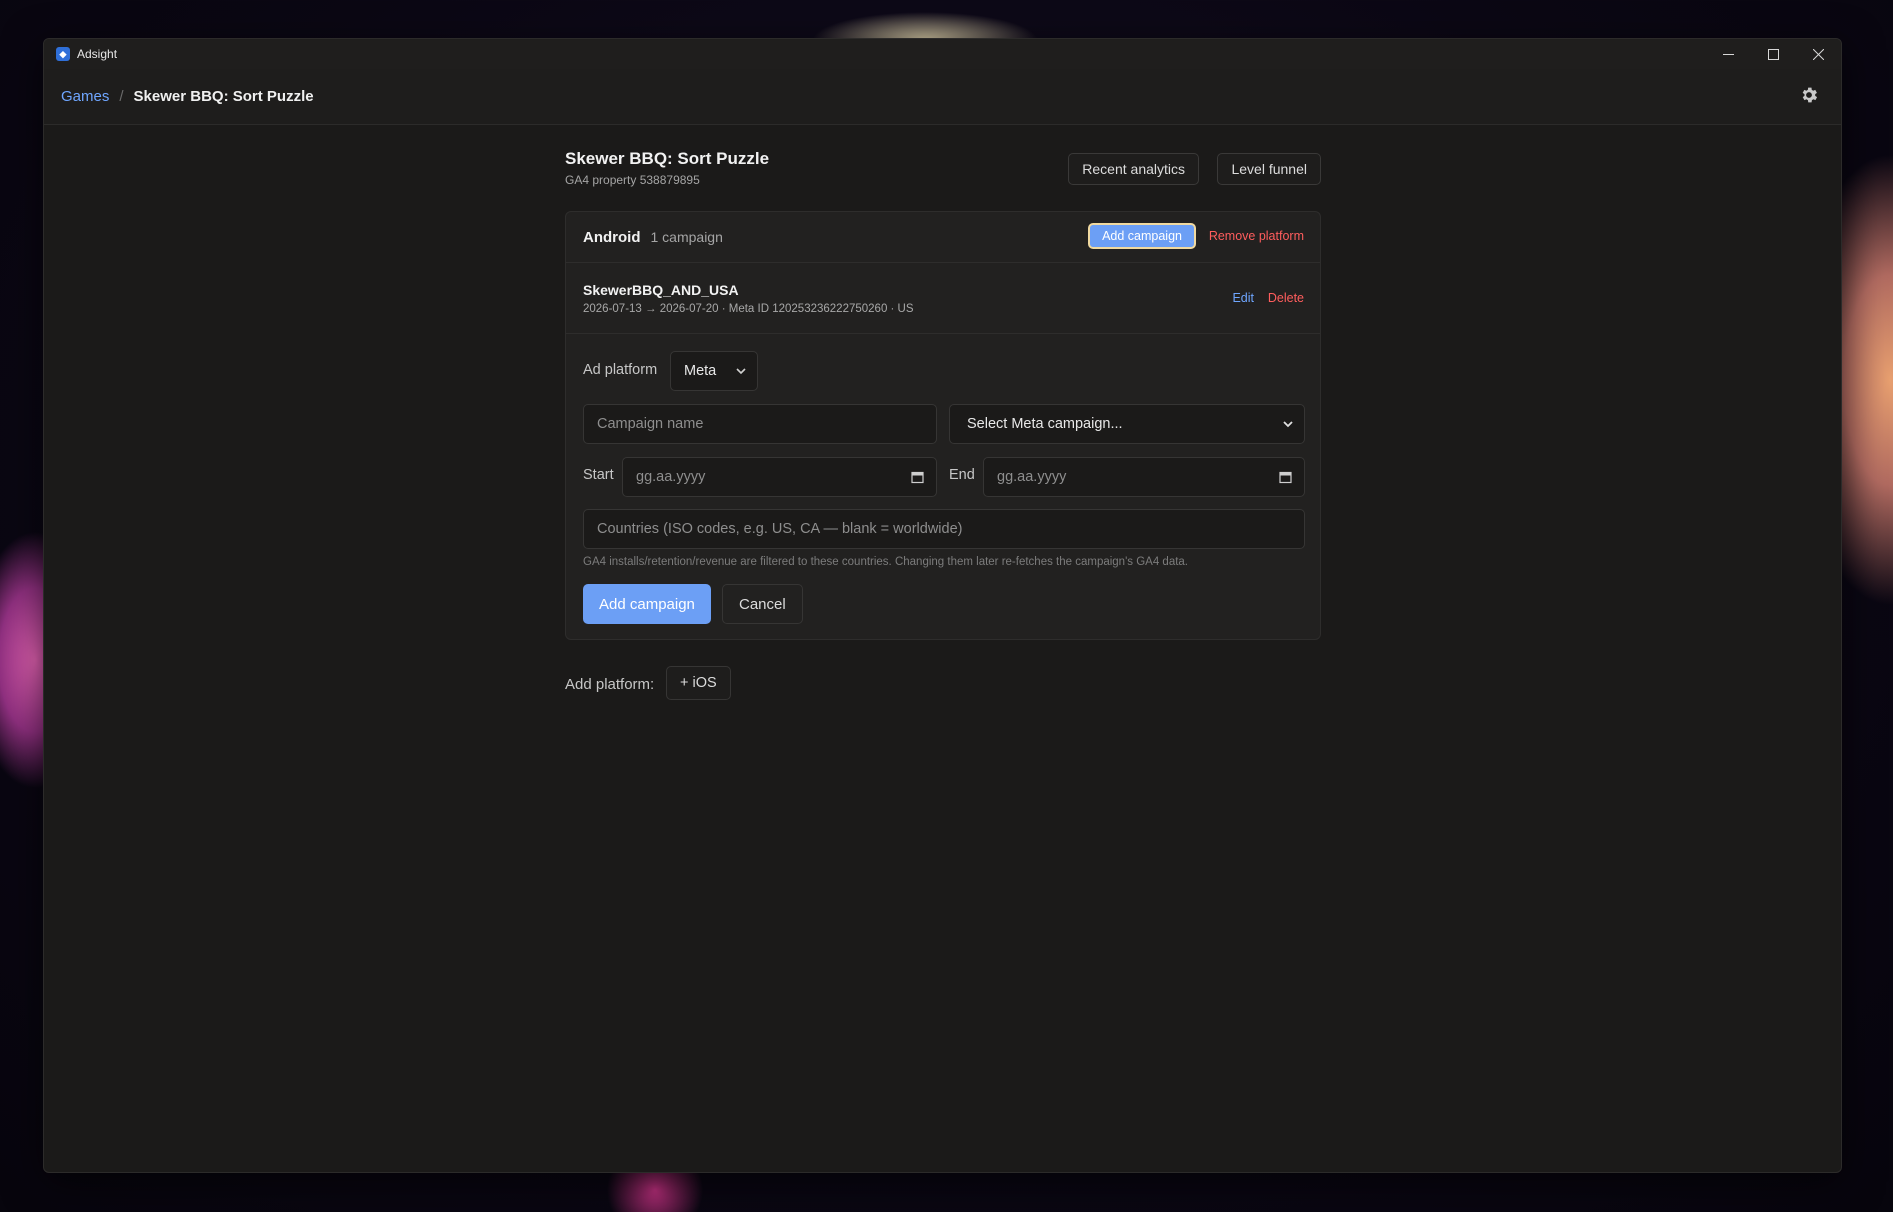  I want to click on app-logo-icon: ◆, so click(63, 54).